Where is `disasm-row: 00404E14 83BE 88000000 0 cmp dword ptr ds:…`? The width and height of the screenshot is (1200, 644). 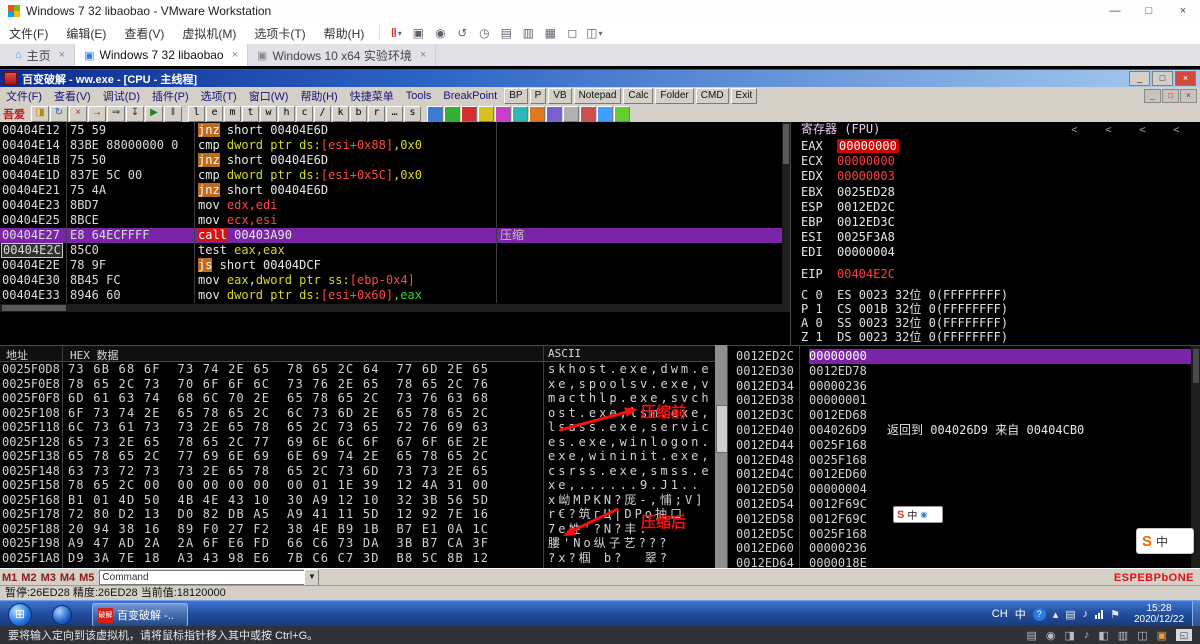
disasm-row: 00404E14 83BE 88000000 0 cmp dword ptr ds:… is located at coordinates (391, 145).